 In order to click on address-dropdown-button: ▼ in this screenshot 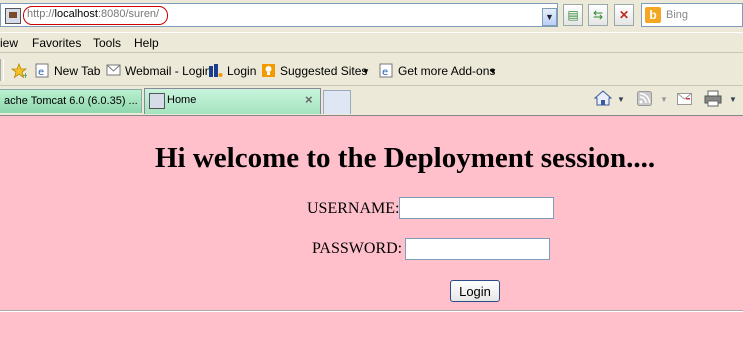, I will do `click(549, 17)`.